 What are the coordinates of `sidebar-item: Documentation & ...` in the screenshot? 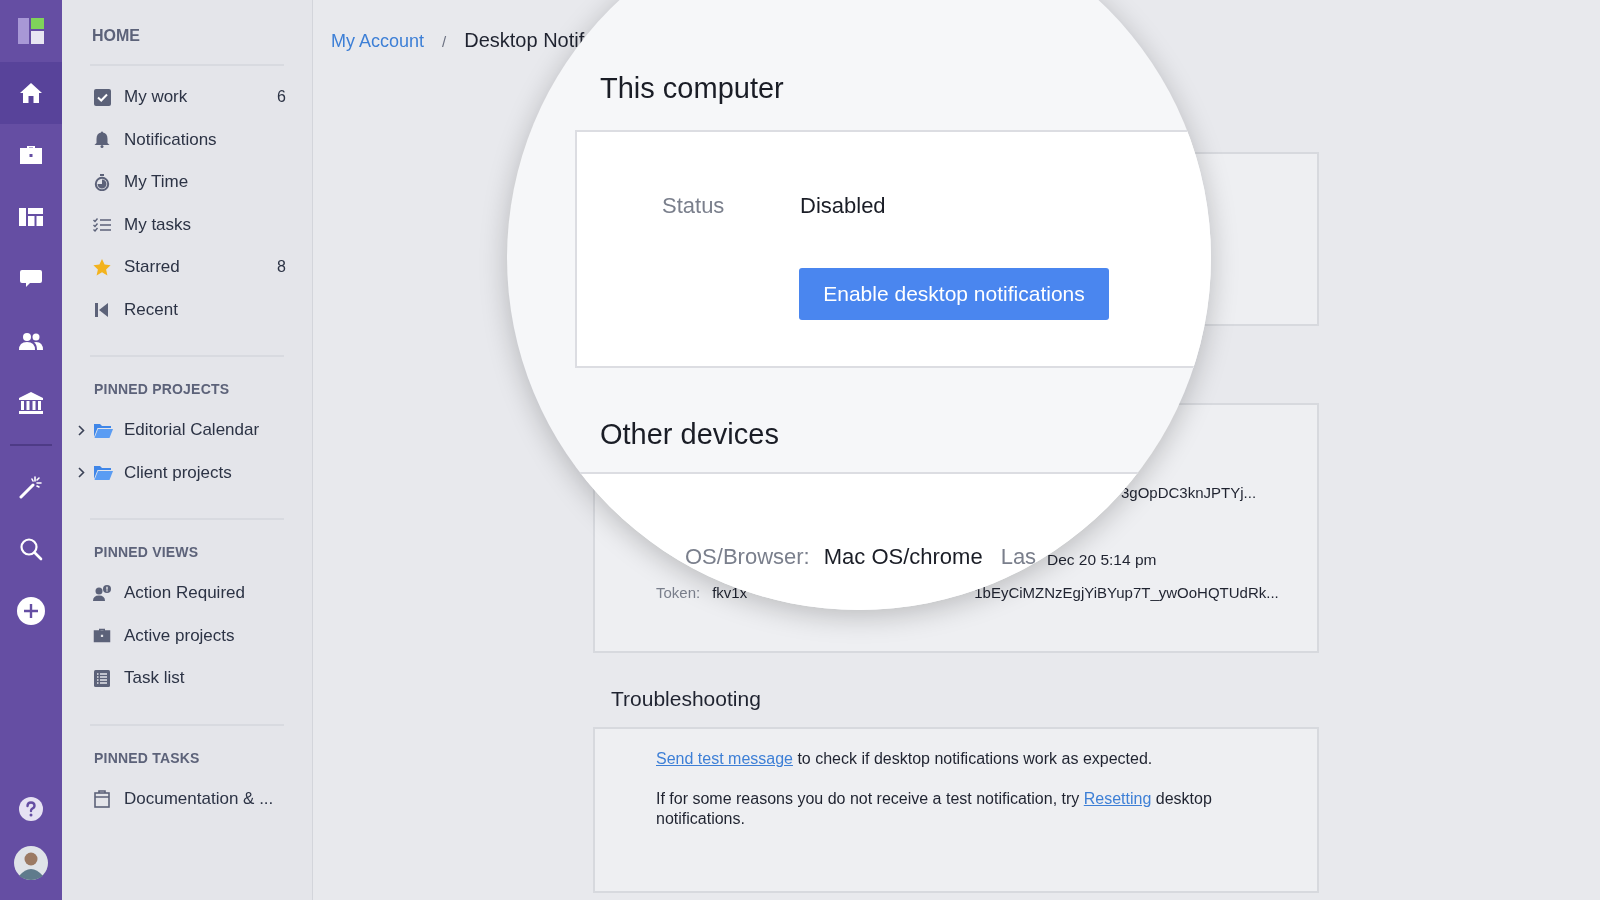 It's located at (186, 798).